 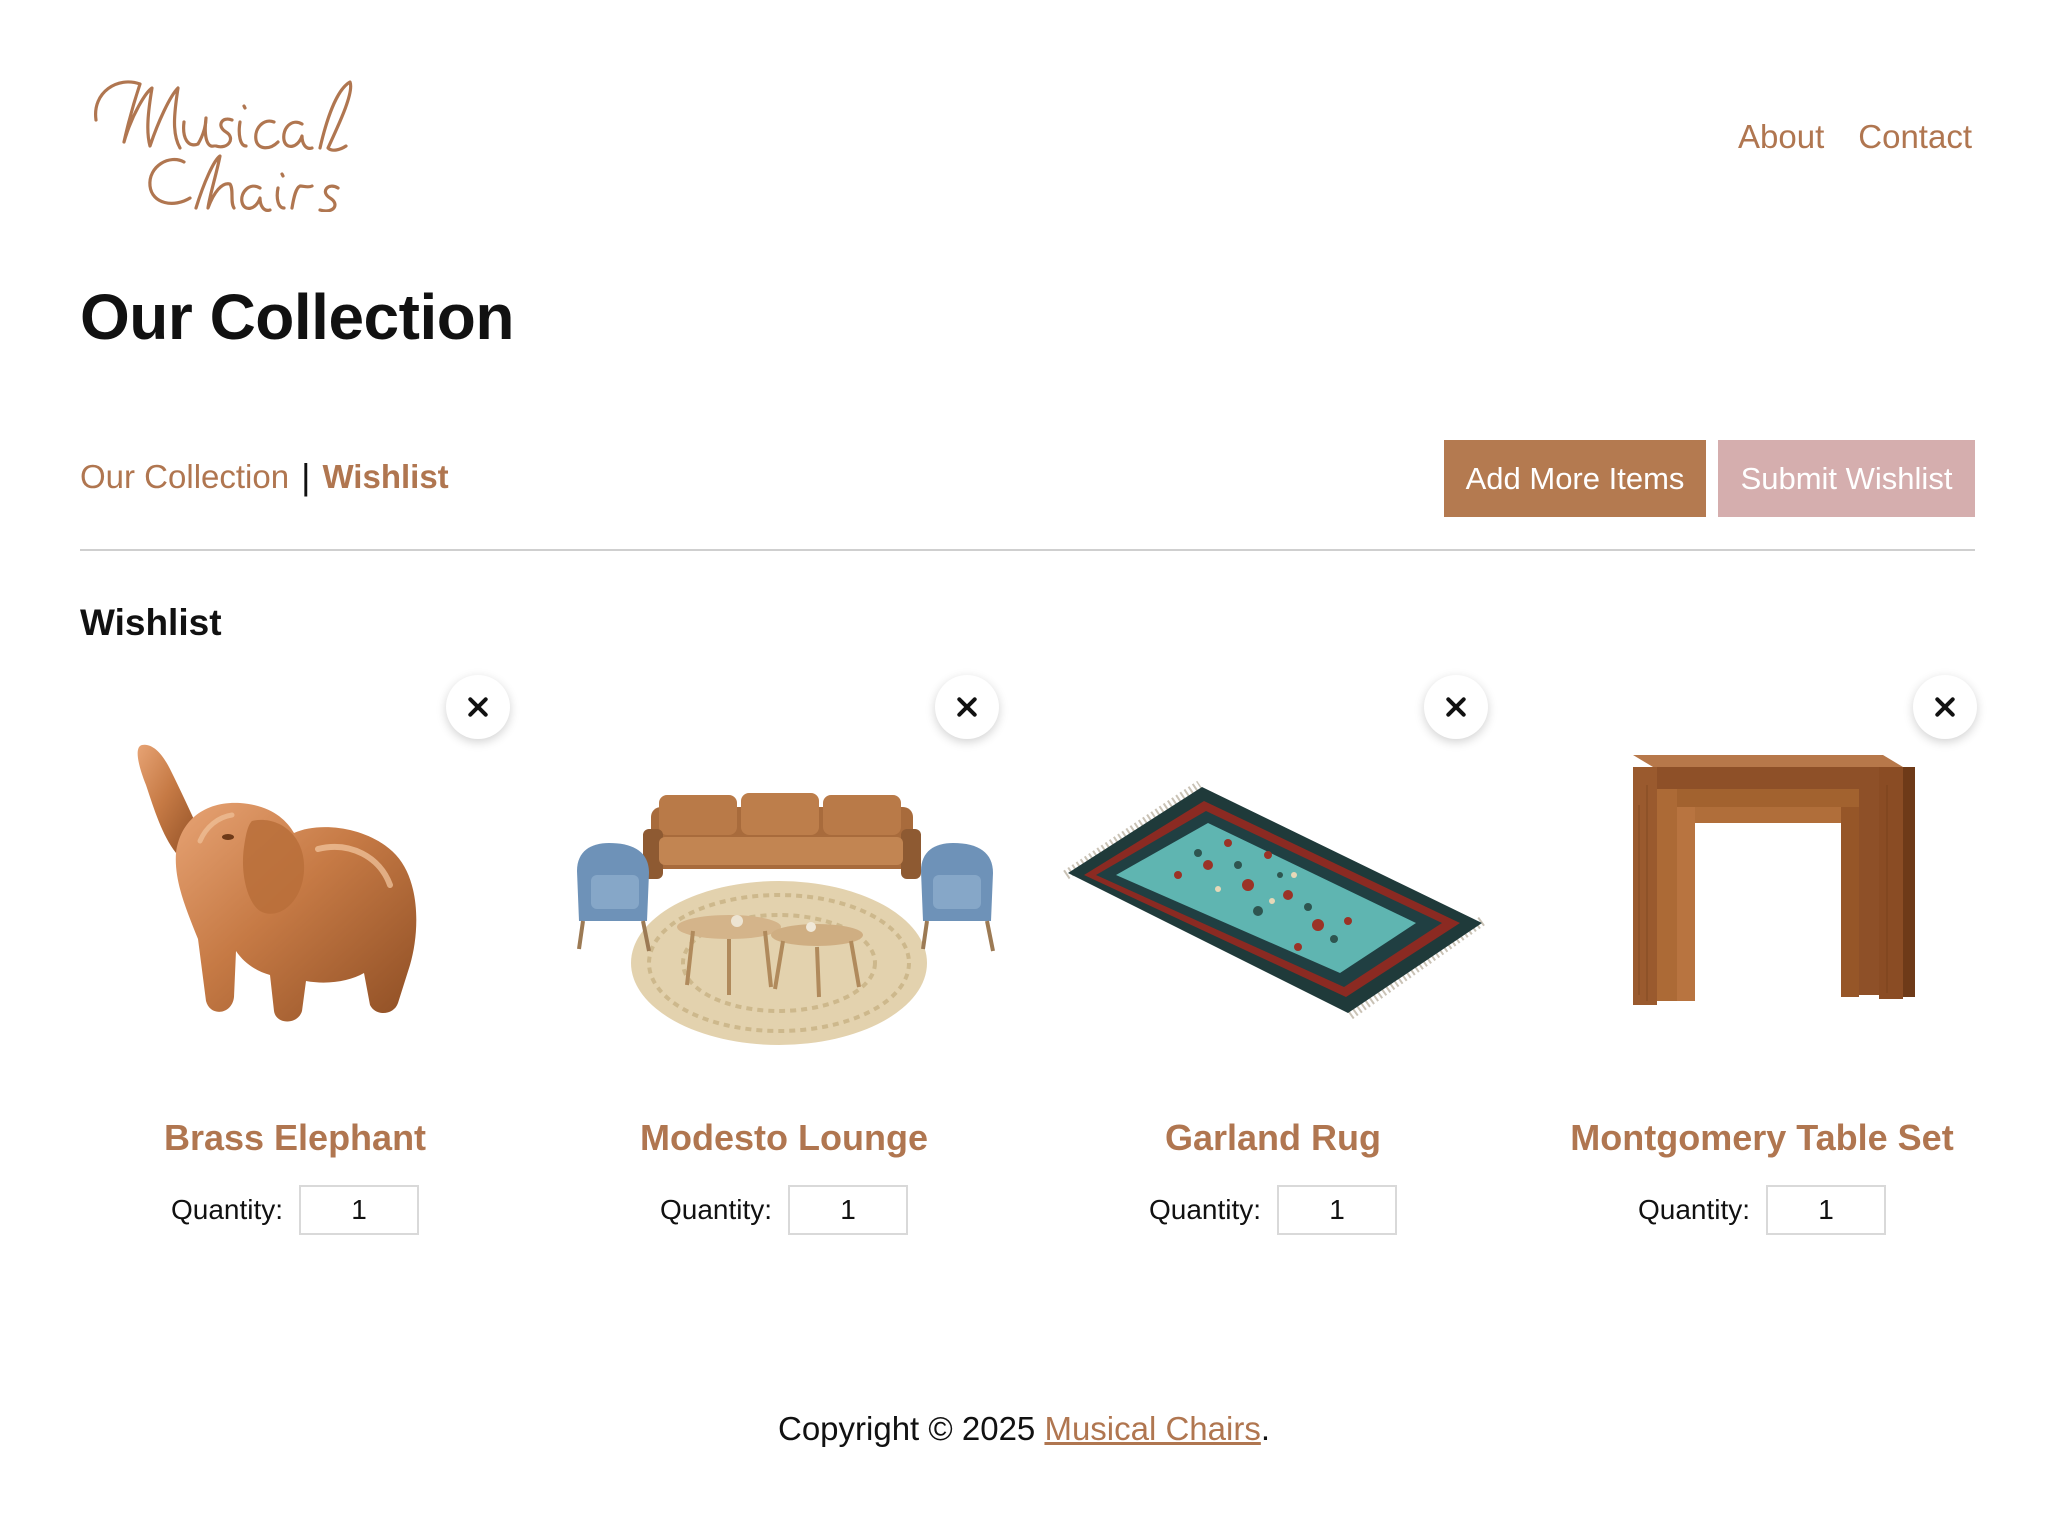 I want to click on wishlist-card: Modesto Lounge Quantity:, so click(x=784, y=960).